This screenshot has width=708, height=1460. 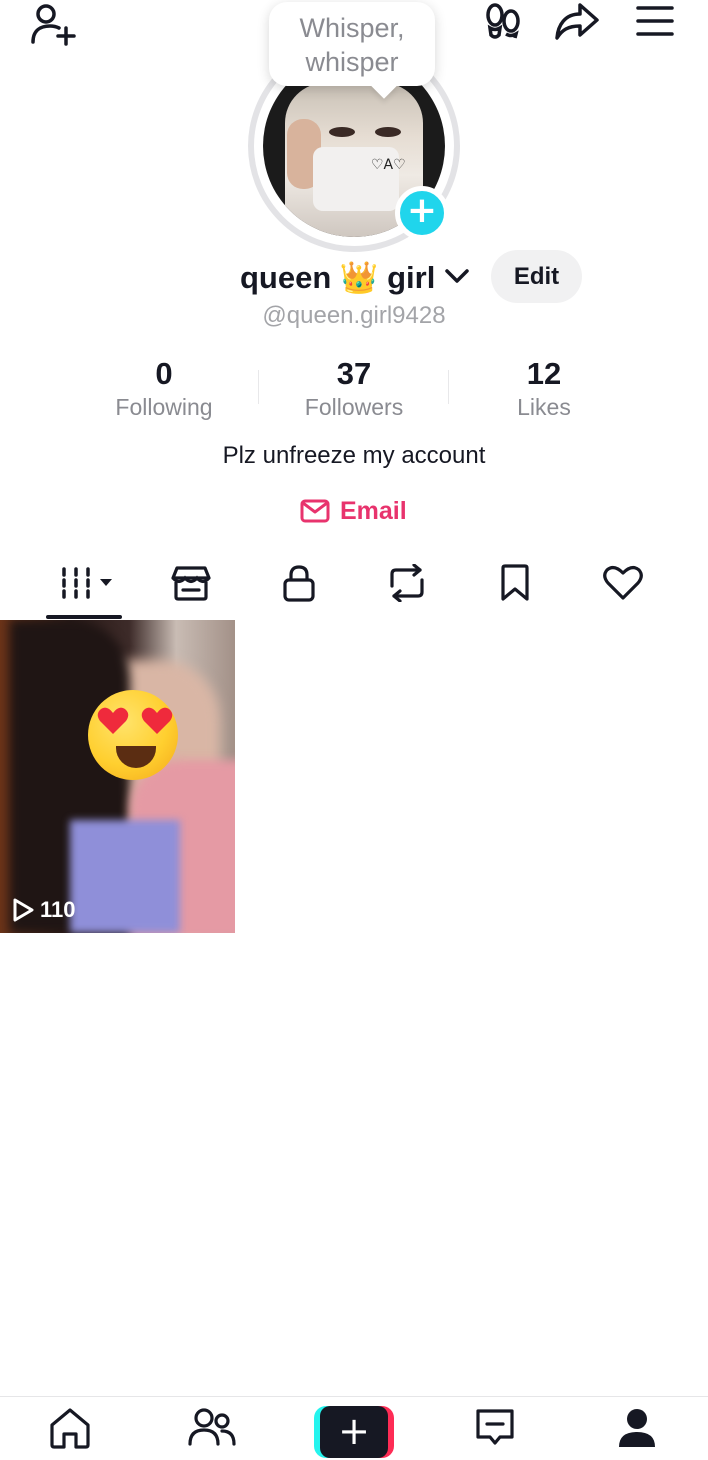 I want to click on stat-following: 0 Following, so click(x=164, y=389).